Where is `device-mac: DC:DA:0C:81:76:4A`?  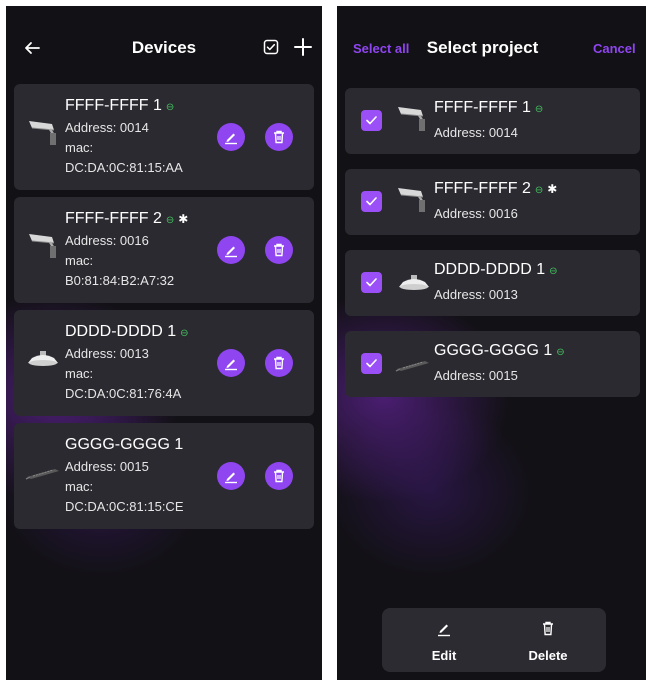 device-mac: DC:DA:0C:81:76:4A is located at coordinates (123, 393).